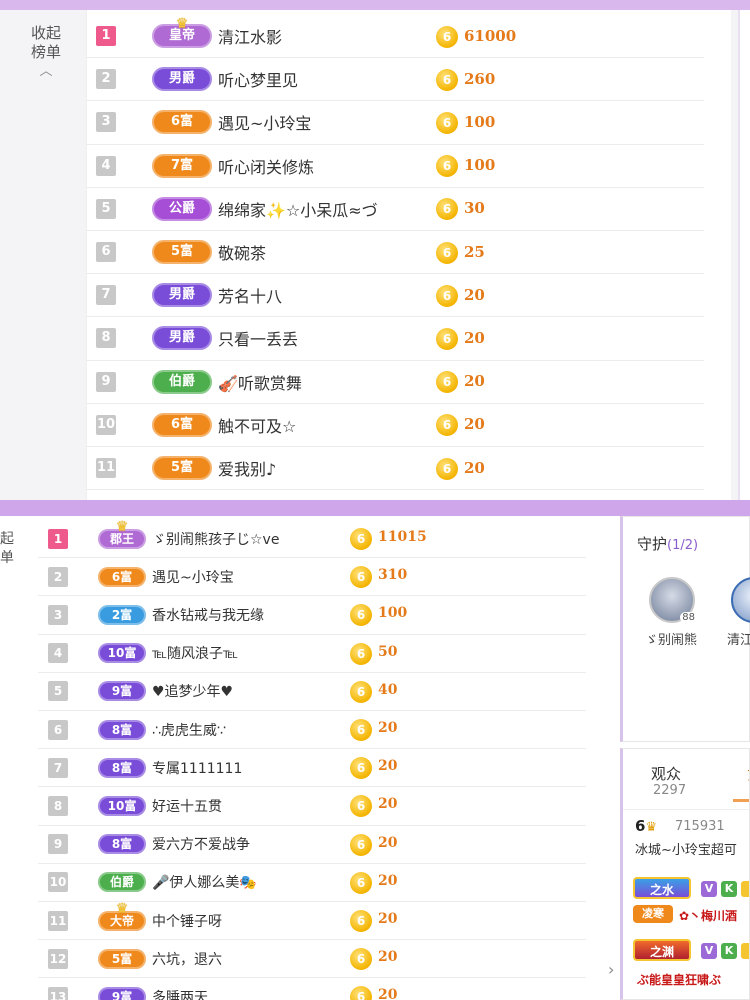 The image size is (750, 1000). I want to click on collapse-rank-button: 收起 榜单 ︿, so click(46, 52).